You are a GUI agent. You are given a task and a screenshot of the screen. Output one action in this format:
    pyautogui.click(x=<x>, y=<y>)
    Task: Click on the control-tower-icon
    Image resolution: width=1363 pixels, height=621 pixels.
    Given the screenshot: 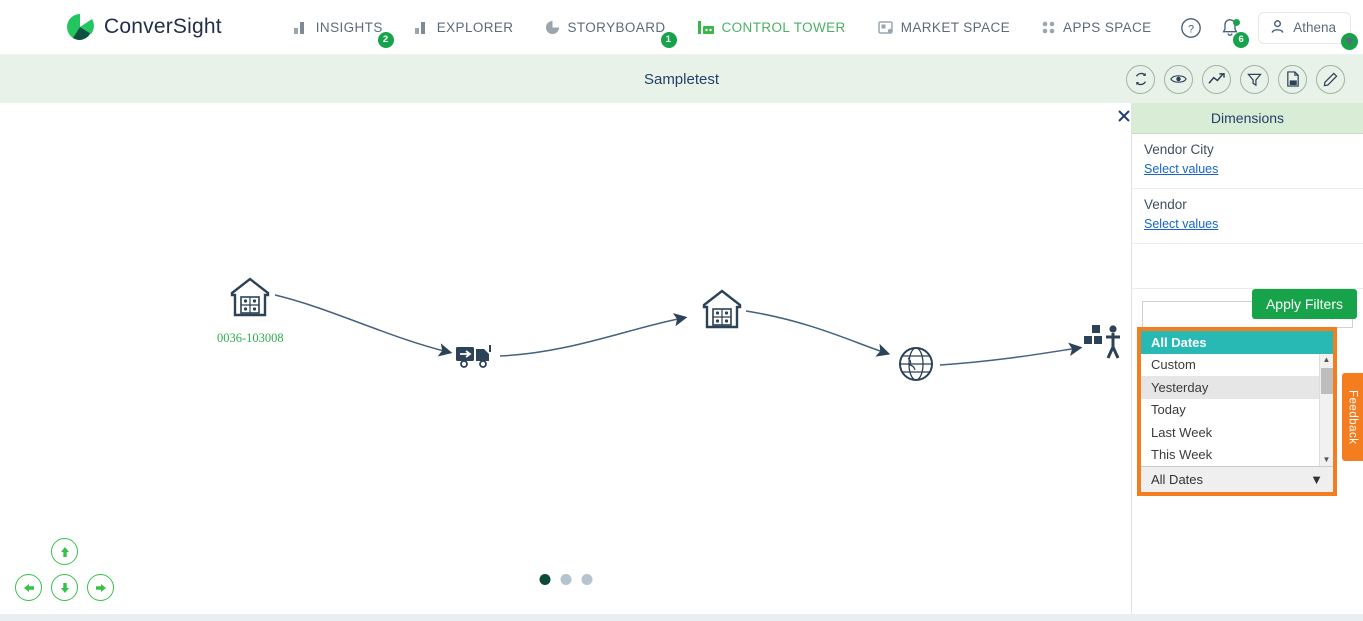 What is the action you would take?
    pyautogui.click(x=706, y=27)
    